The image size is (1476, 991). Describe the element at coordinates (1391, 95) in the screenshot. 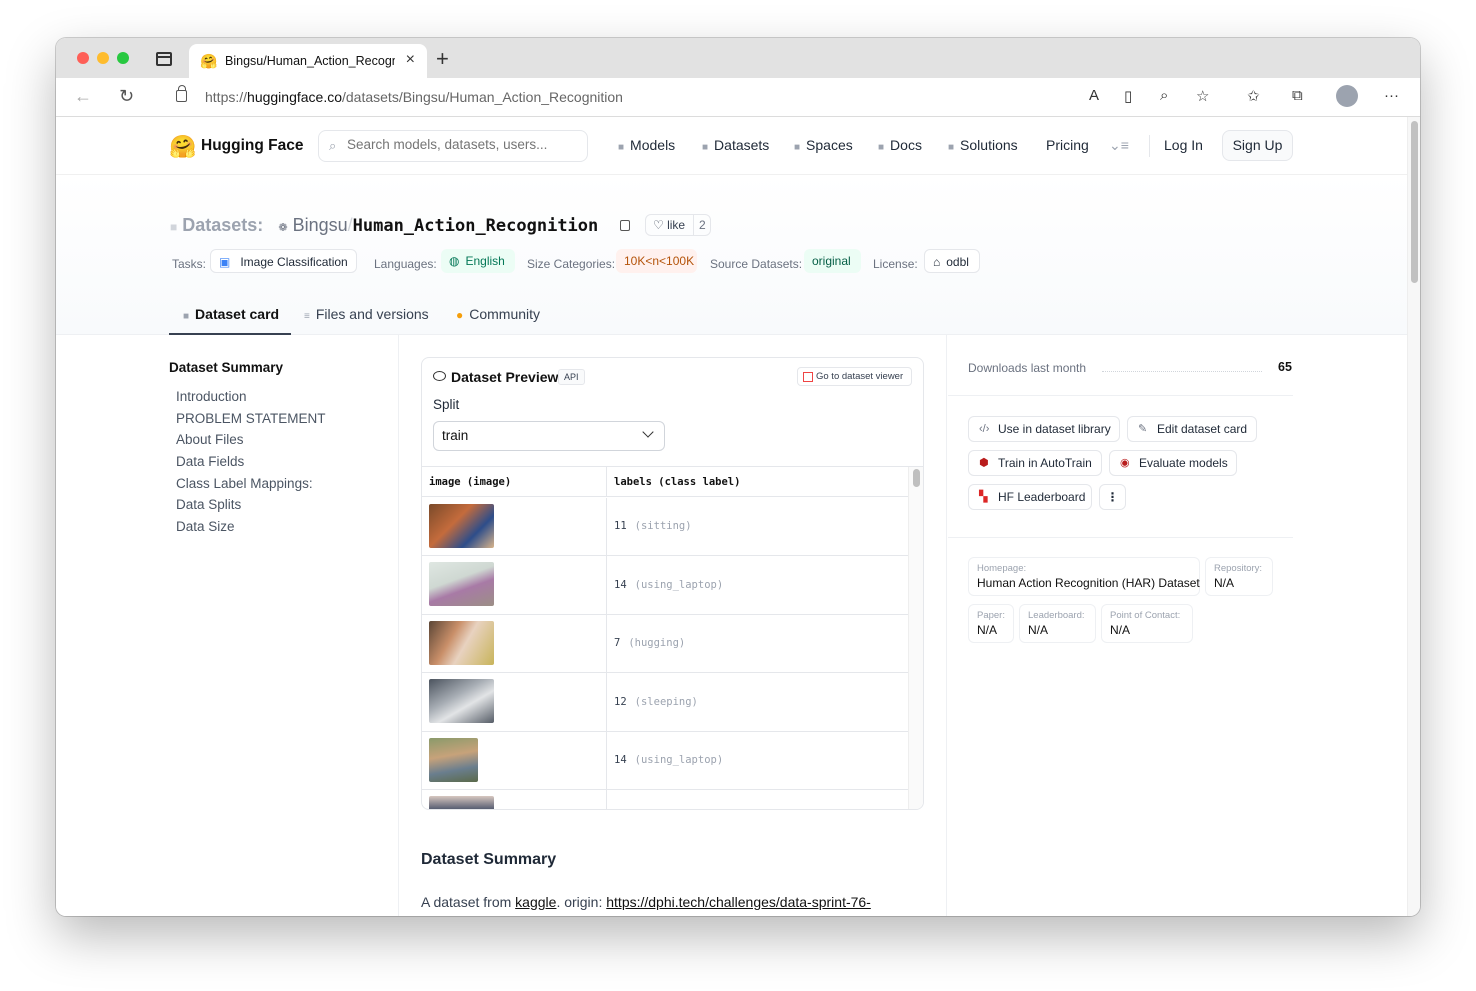

I see `more-menu-icon: ···` at that location.